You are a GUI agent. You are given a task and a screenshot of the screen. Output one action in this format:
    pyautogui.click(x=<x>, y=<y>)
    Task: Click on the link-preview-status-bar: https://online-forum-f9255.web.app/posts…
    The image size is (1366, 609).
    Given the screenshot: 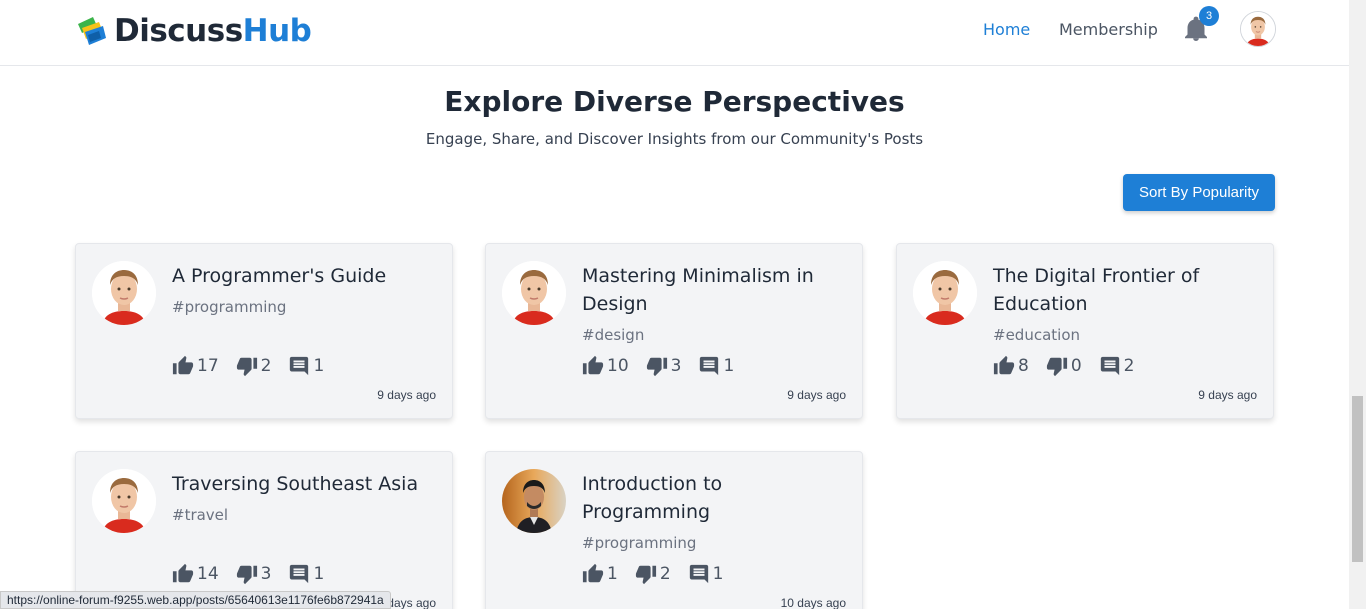 What is the action you would take?
    pyautogui.click(x=195, y=600)
    